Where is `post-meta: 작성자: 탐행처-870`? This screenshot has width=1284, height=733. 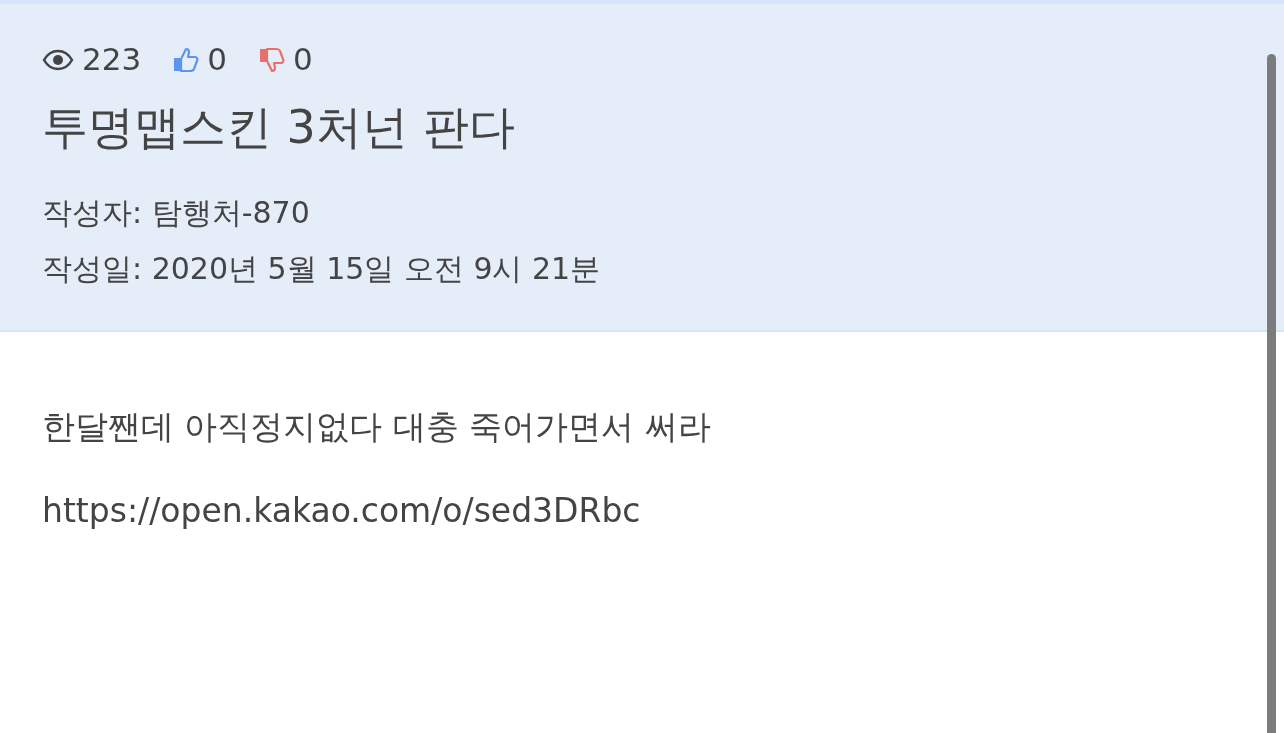 post-meta: 작성자: 탐행처-870 is located at coordinates (176, 213).